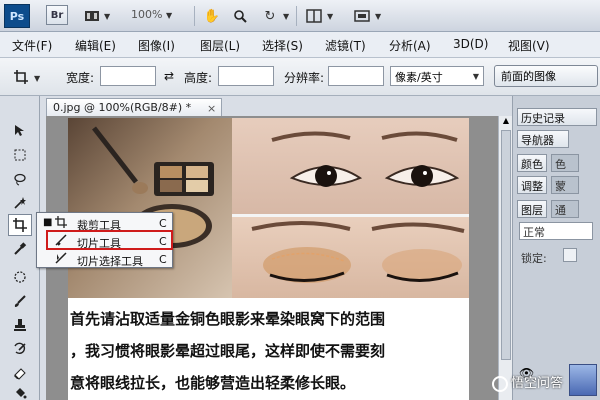  What do you see at coordinates (228, 351) in the screenshot?
I see `text-line-2: ，我习惯将眼影晕超过眼尾，这样即使不需要刻` at bounding box center [228, 351].